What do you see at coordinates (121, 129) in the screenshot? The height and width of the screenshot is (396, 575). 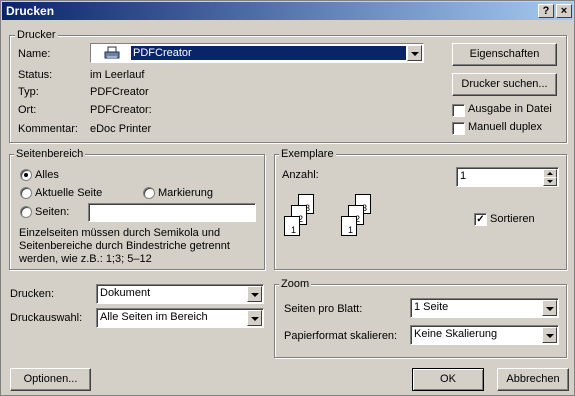 I see `comment-value: eDoc Printer` at bounding box center [121, 129].